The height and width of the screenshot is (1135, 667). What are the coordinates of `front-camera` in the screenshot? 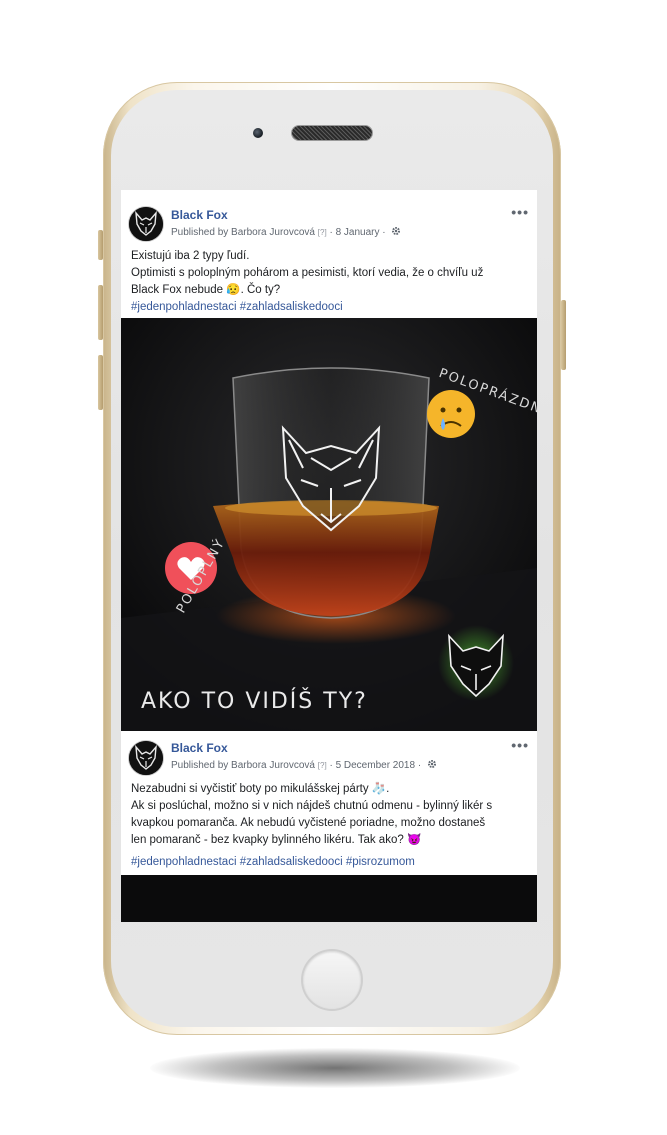 It's located at (258, 133).